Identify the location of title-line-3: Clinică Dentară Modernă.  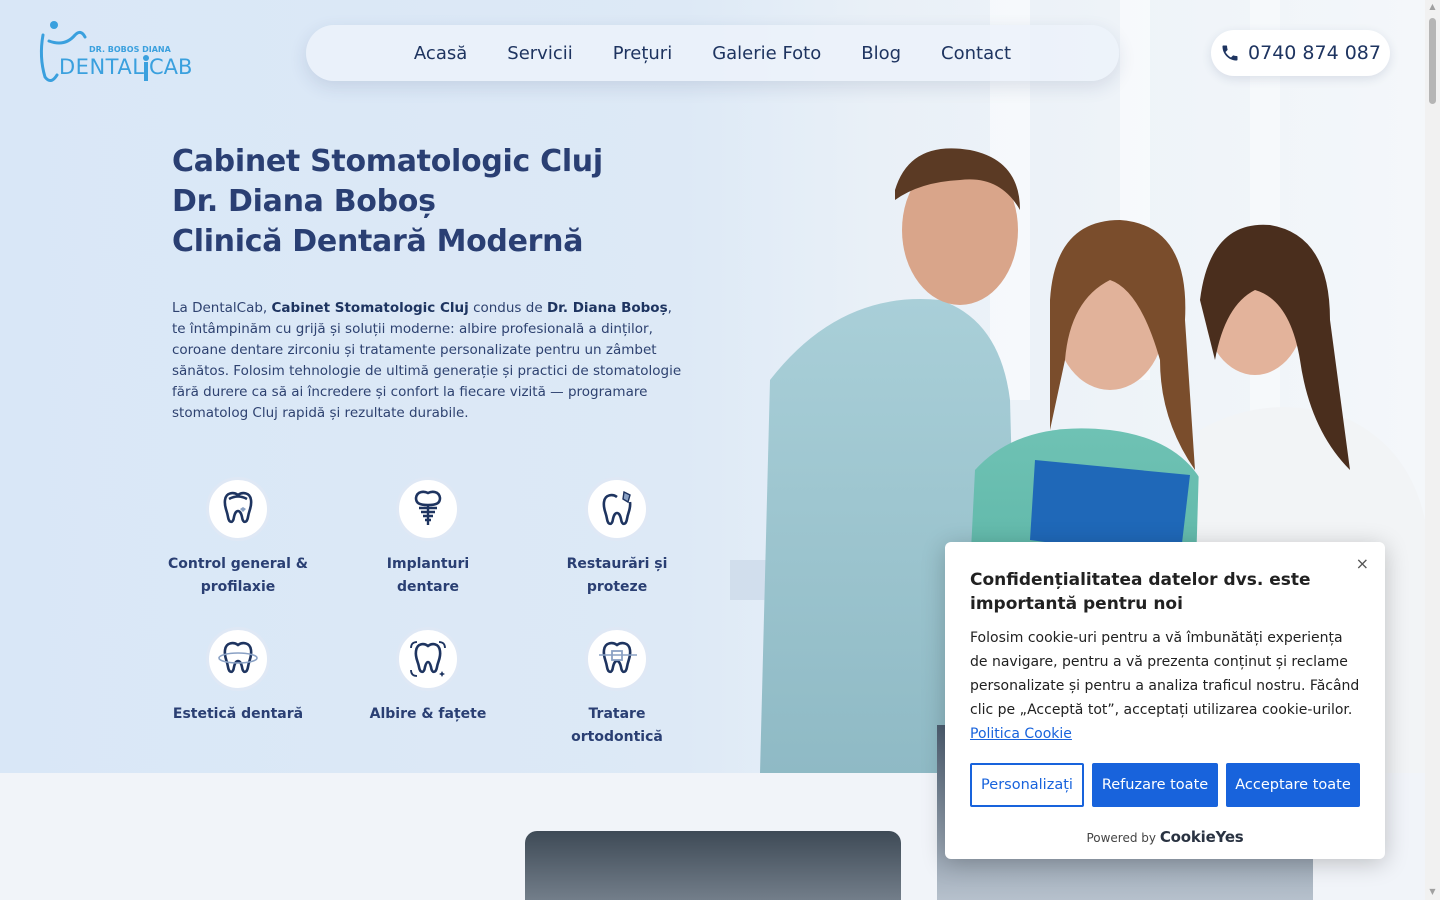
(378, 241).